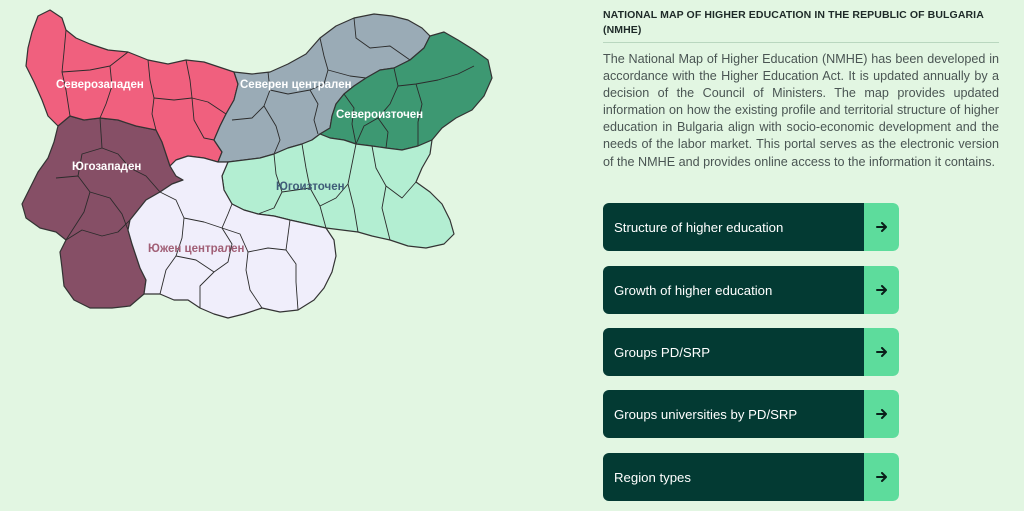 The height and width of the screenshot is (511, 1024). I want to click on button-label: Groups universities by PD/SRP, so click(733, 414).